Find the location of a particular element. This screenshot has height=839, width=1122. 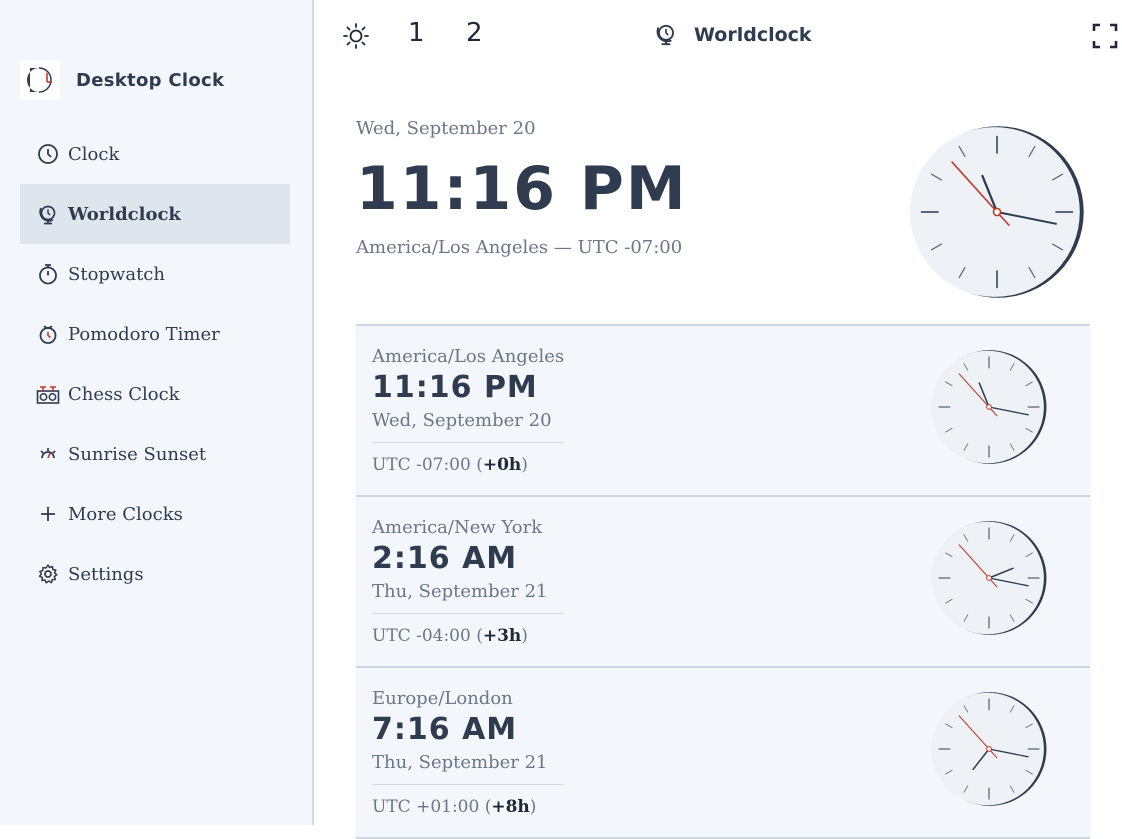

sidebar-item-sunrise-sunset: Sunrise Sunset is located at coordinates (155, 454).